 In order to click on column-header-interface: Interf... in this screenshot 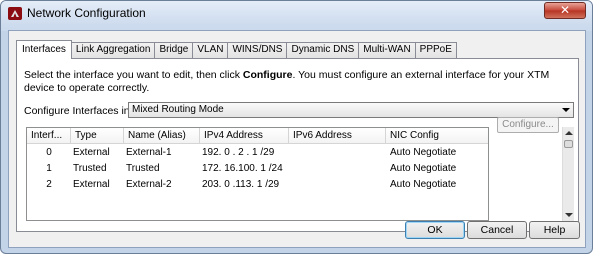, I will do `click(49, 136)`.